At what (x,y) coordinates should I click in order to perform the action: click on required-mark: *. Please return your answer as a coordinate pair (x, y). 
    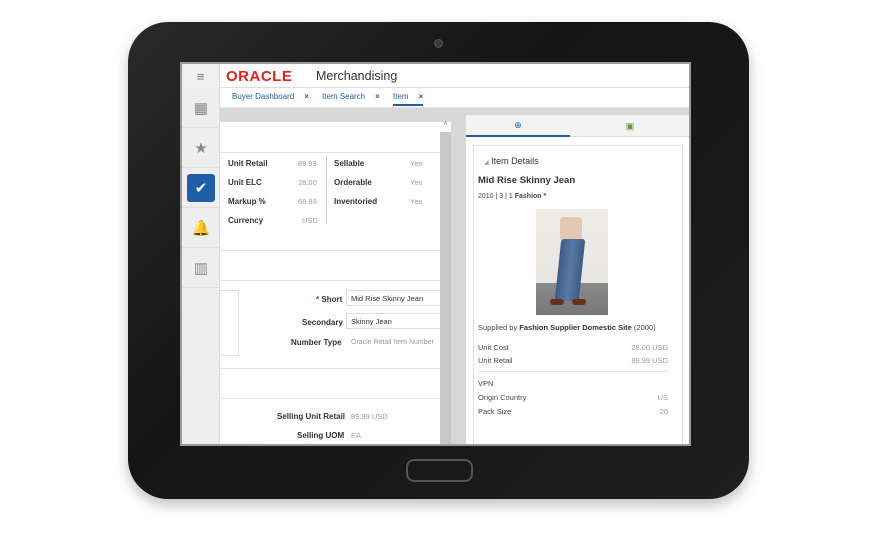
    Looking at the image, I should click on (318, 299).